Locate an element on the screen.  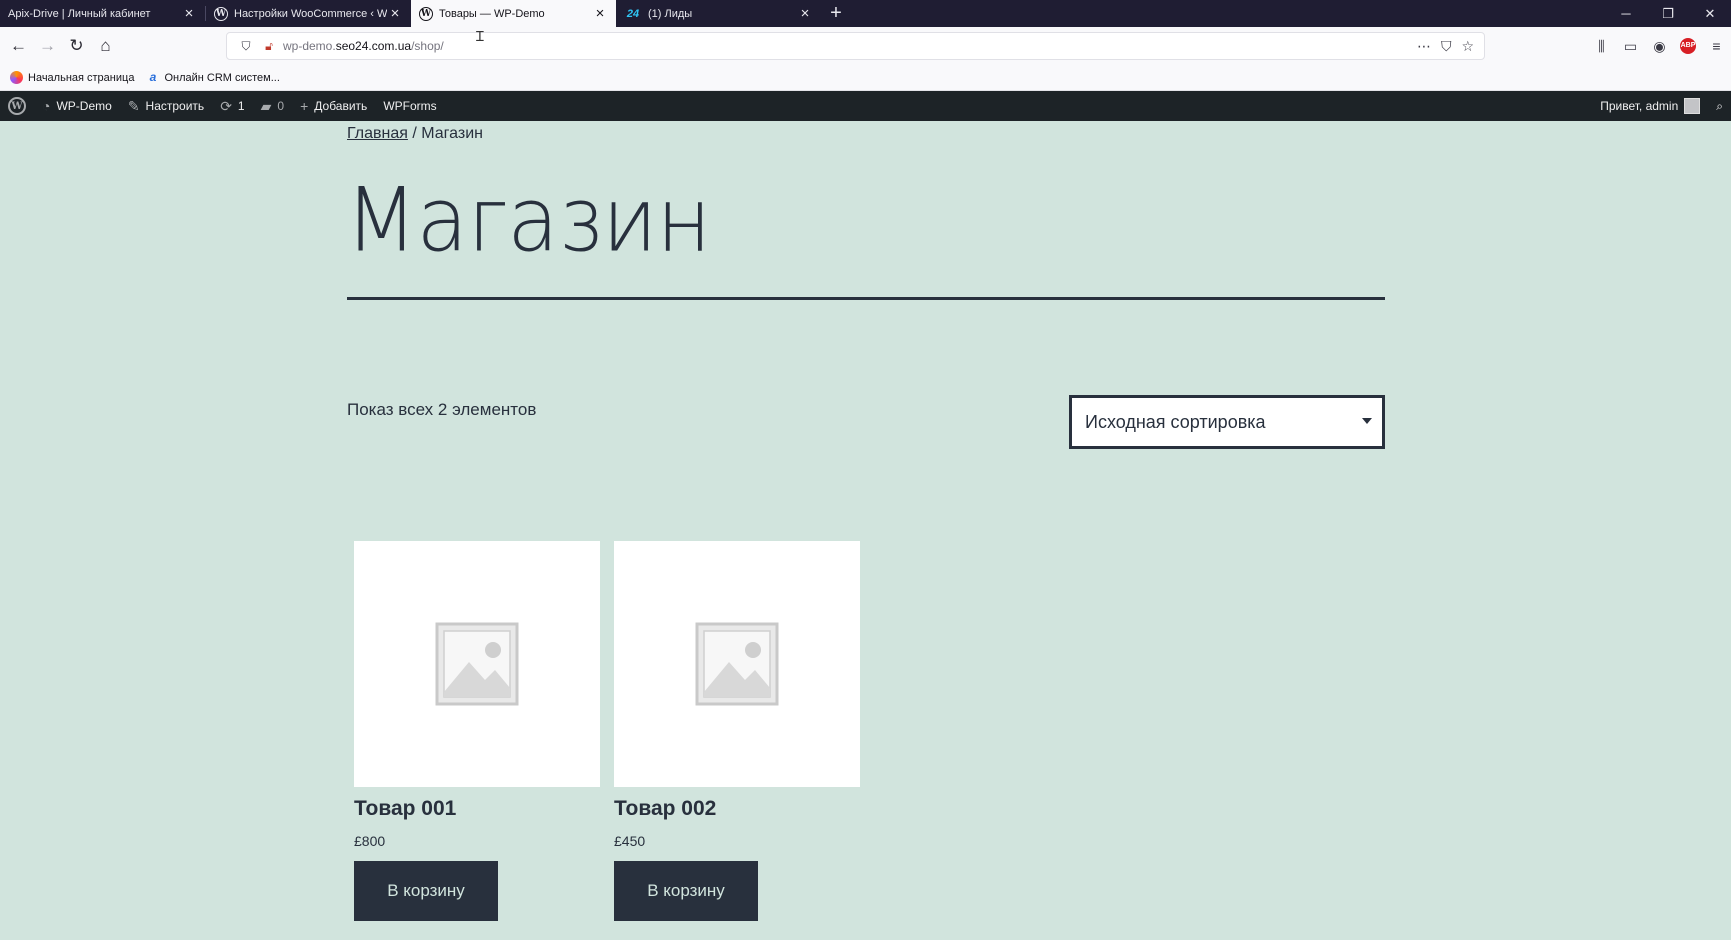
sidebar-icon: ▭ is located at coordinates (1630, 46).